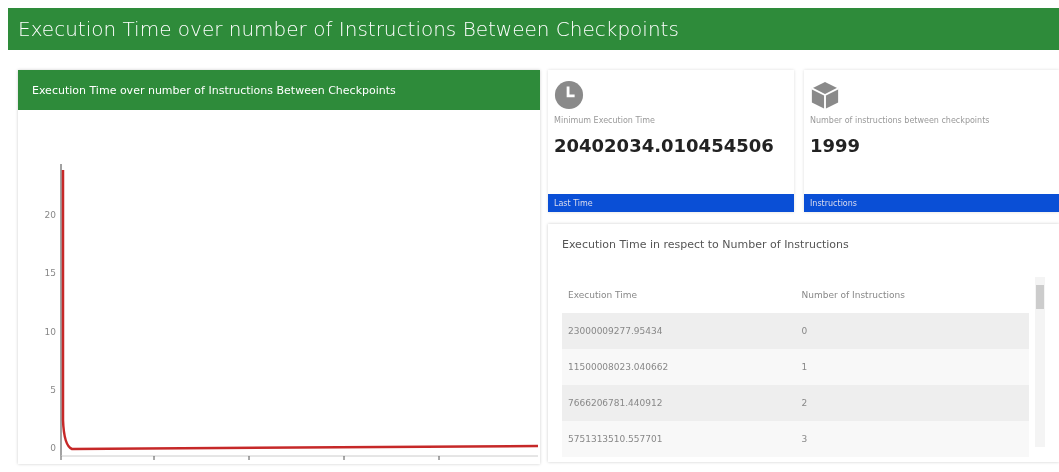 The image size is (1059, 472). What do you see at coordinates (1040, 297) in the screenshot?
I see `scrollbar-thumb` at bounding box center [1040, 297].